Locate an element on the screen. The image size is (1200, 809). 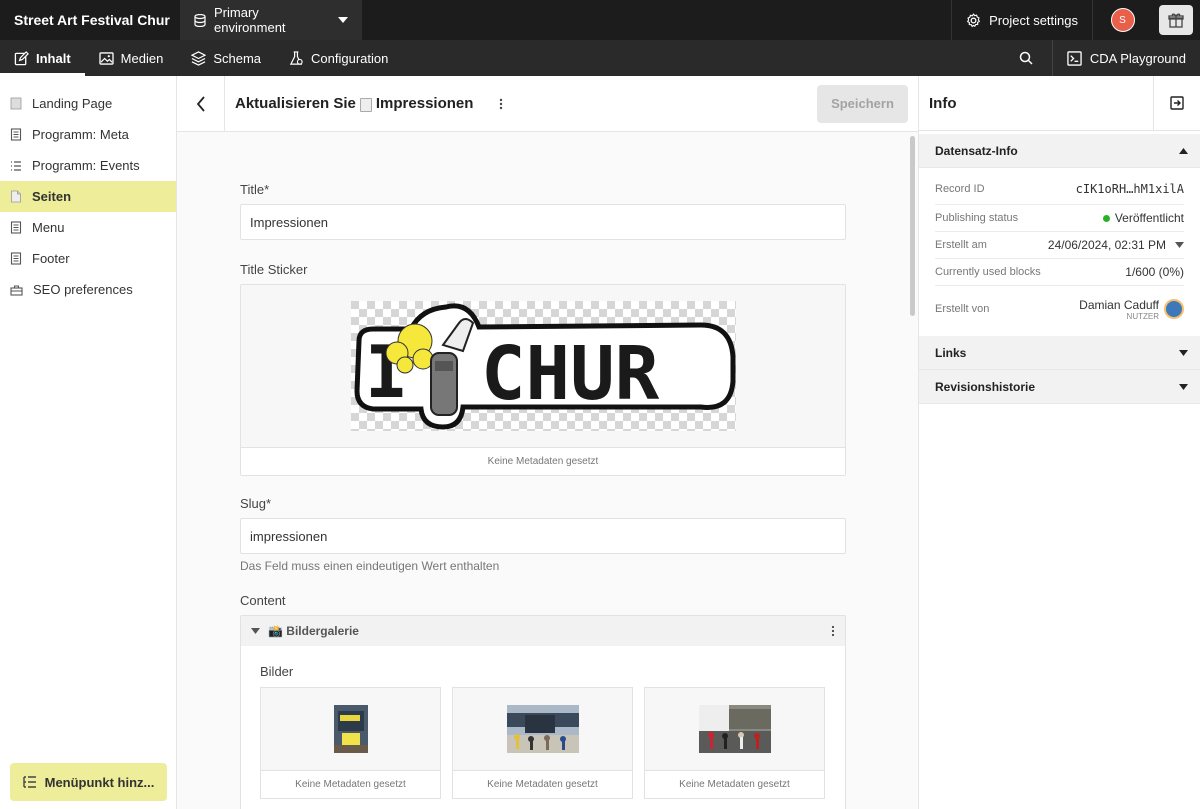
slug-input: impressionen is located at coordinates (543, 536).